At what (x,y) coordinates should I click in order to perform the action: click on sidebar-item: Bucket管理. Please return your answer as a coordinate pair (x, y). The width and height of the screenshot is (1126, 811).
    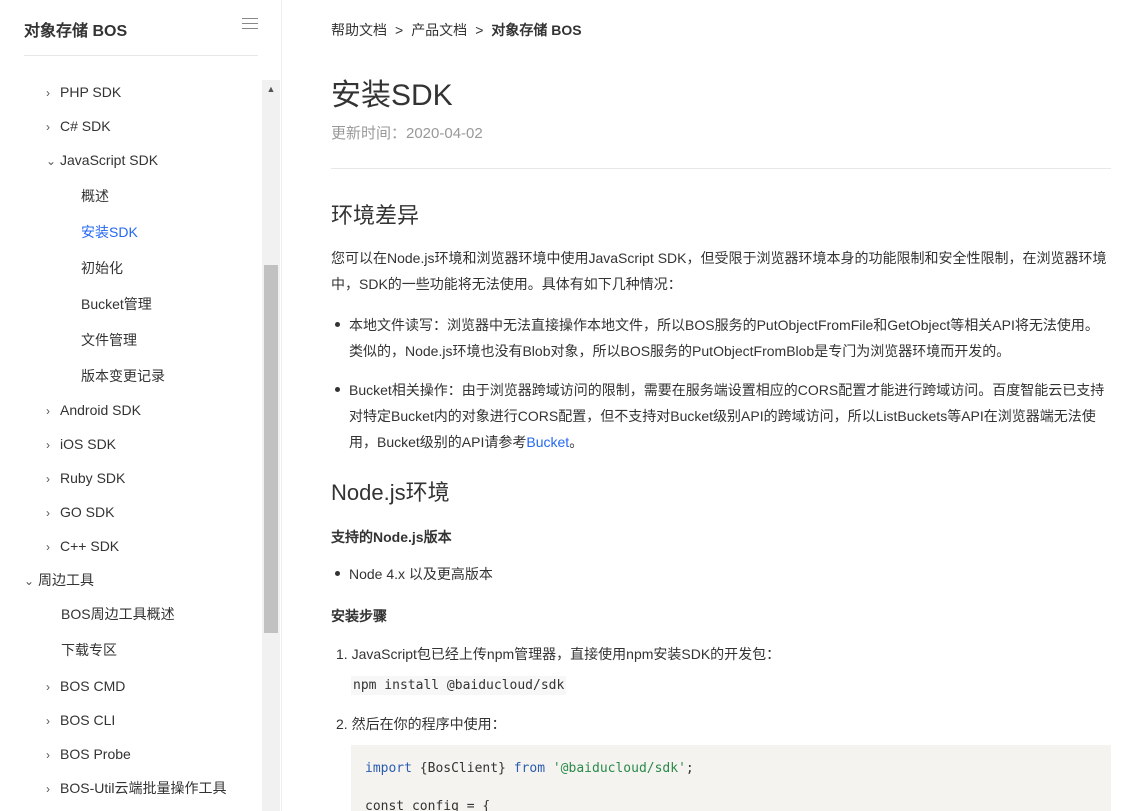
    Looking at the image, I should click on (116, 304).